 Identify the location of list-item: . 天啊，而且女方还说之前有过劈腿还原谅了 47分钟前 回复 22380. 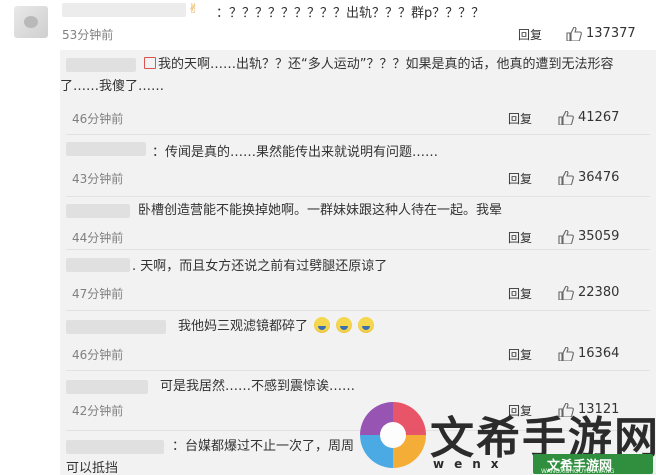
(358, 279).